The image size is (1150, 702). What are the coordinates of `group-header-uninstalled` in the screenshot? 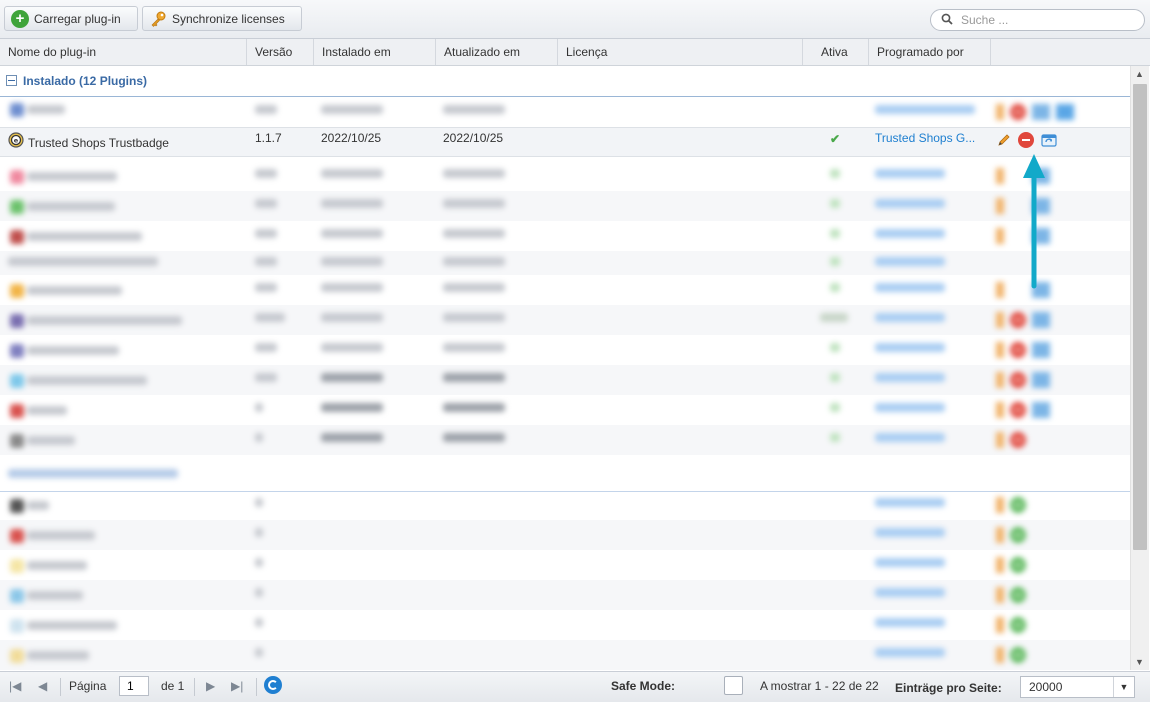 It's located at (565, 476).